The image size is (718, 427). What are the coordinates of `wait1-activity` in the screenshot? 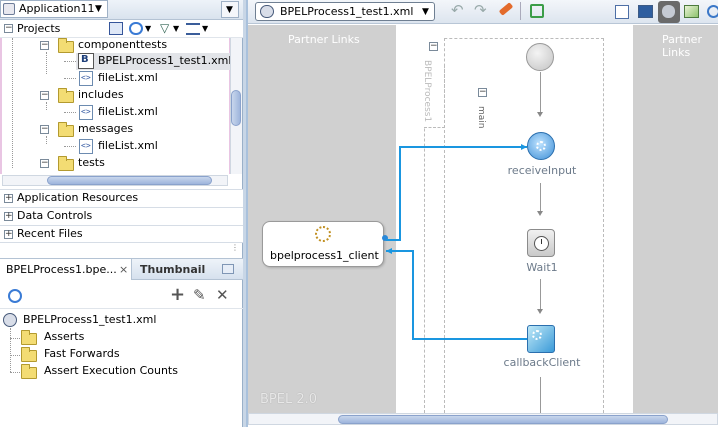 It's located at (541, 243).